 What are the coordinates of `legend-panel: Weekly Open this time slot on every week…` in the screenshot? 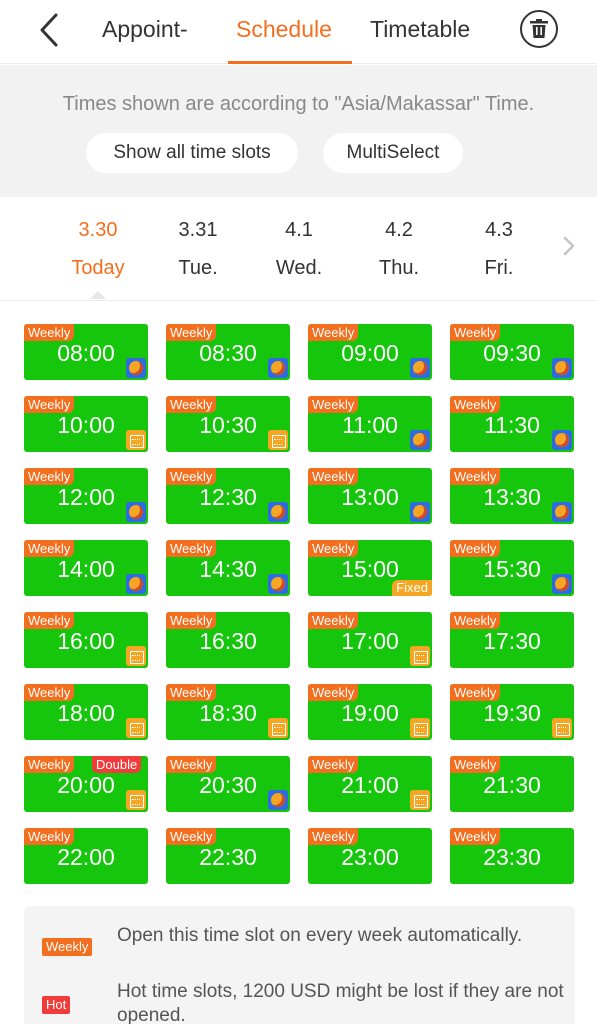 It's located at (299, 965).